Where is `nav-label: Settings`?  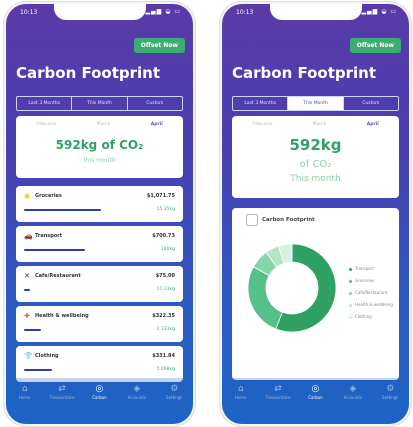 nav-label: Settings is located at coordinates (174, 397).